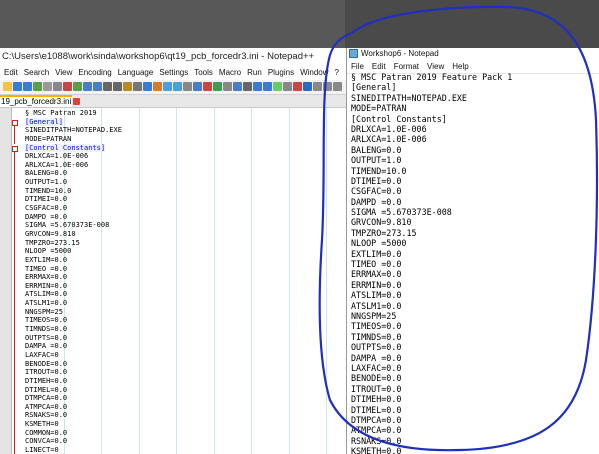  I want to click on line-text: LAXFAC=0, so click(42, 354).